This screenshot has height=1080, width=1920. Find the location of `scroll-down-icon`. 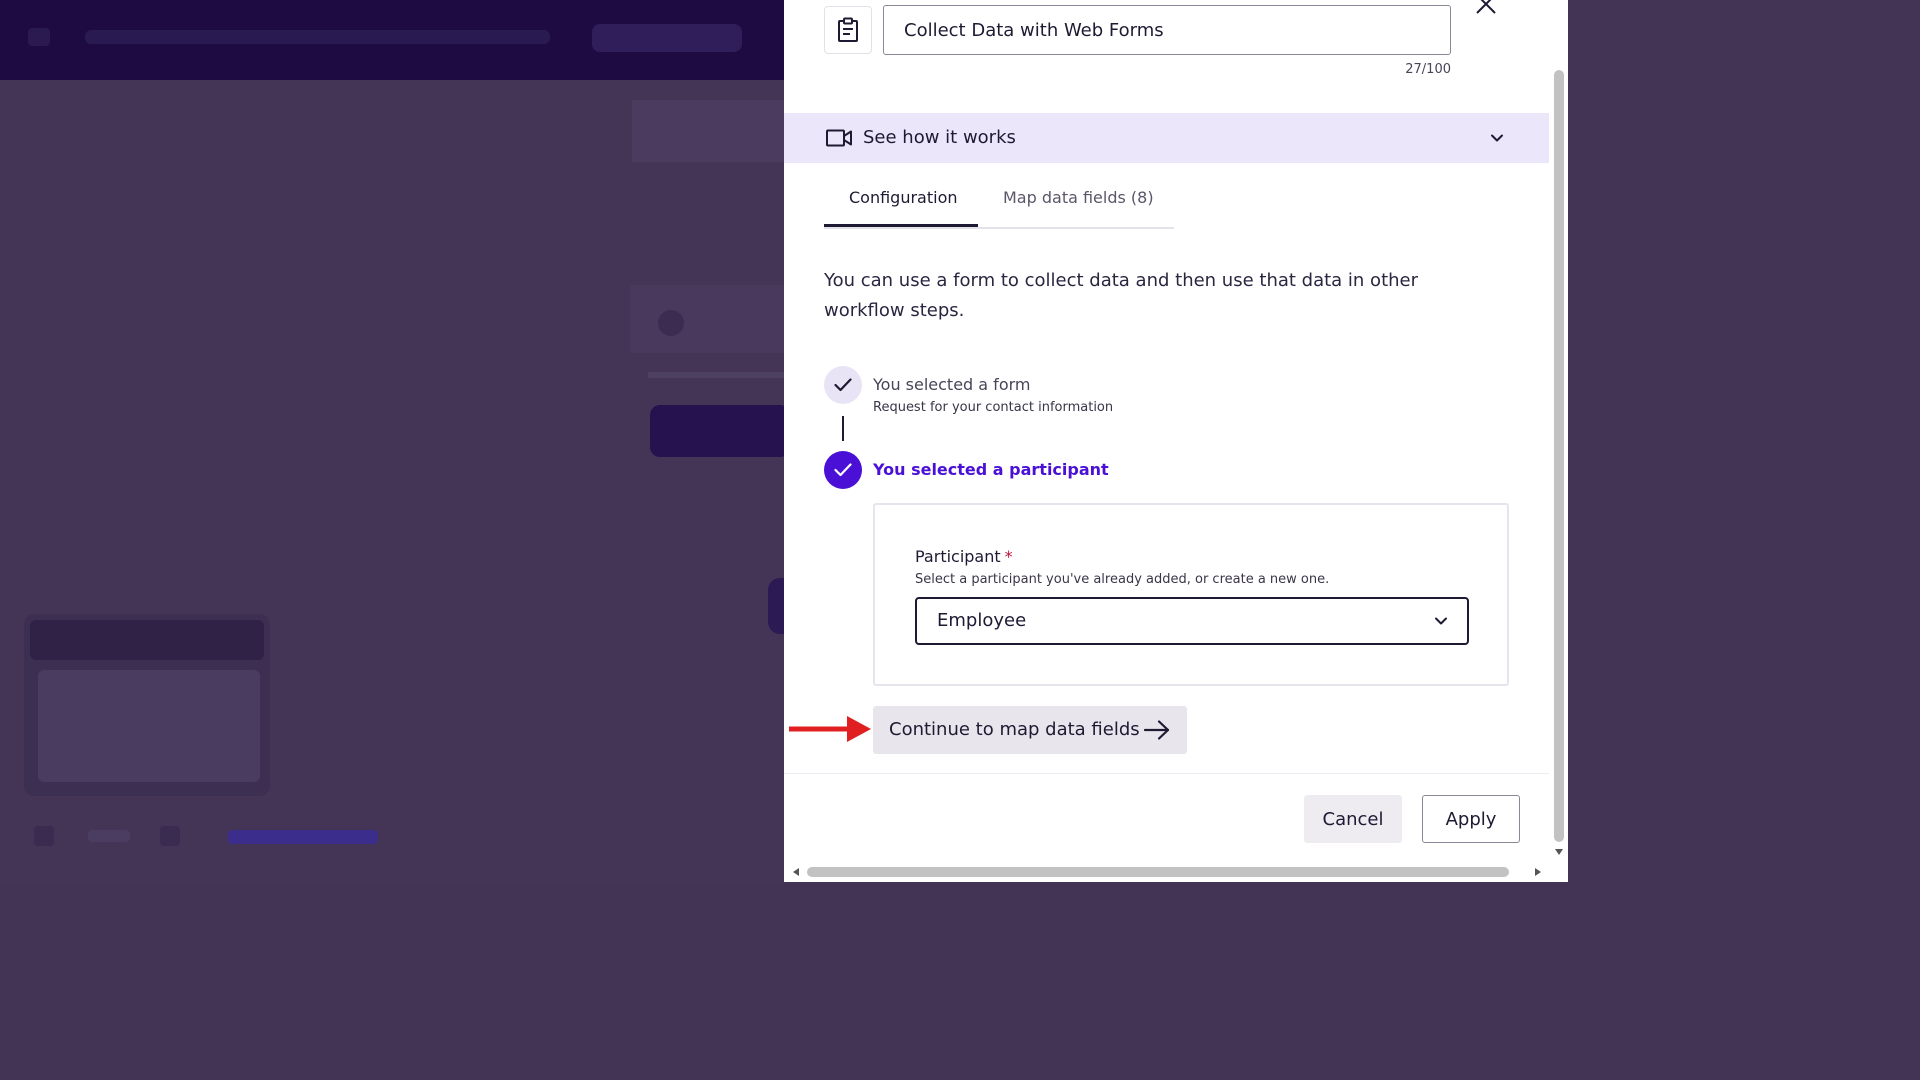

scroll-down-icon is located at coordinates (1559, 852).